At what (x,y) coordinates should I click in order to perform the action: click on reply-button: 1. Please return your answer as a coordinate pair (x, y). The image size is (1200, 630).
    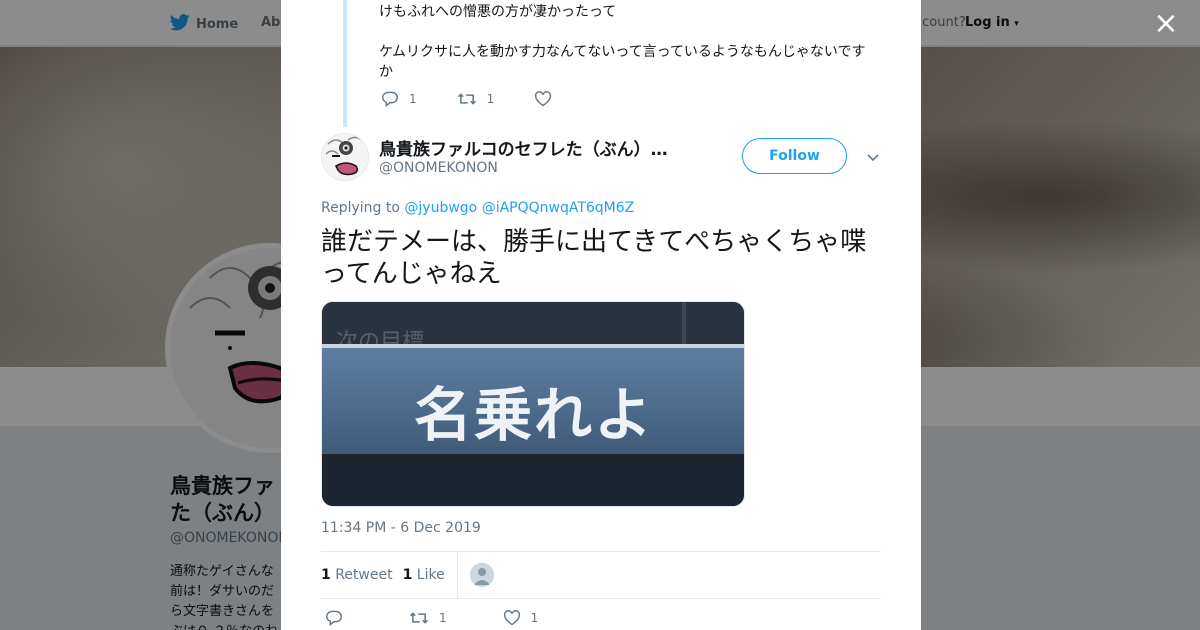
    Looking at the image, I should click on (399, 99).